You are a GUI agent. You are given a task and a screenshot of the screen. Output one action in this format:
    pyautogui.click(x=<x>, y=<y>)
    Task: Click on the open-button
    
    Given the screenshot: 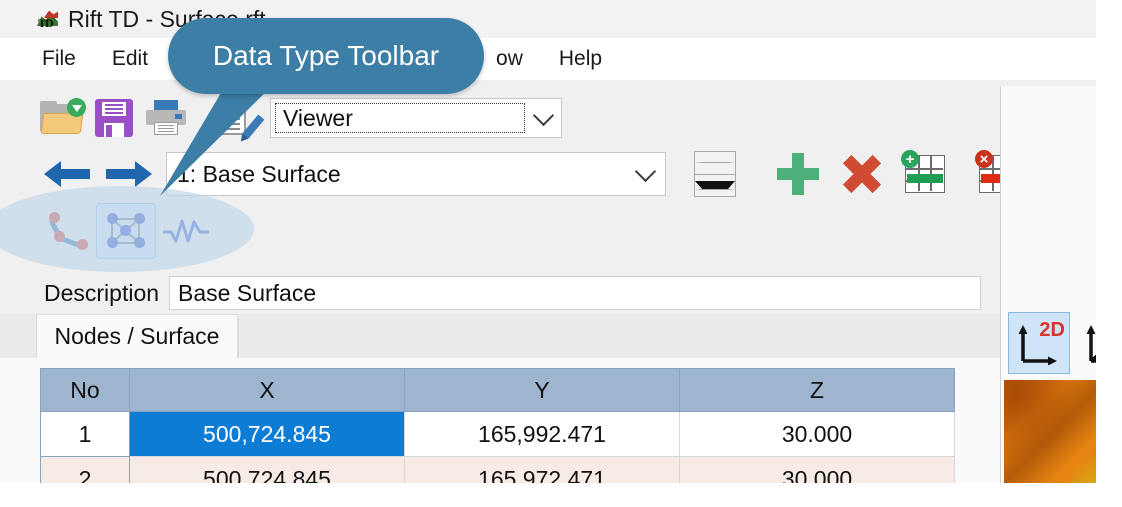 What is the action you would take?
    pyautogui.click(x=62, y=118)
    